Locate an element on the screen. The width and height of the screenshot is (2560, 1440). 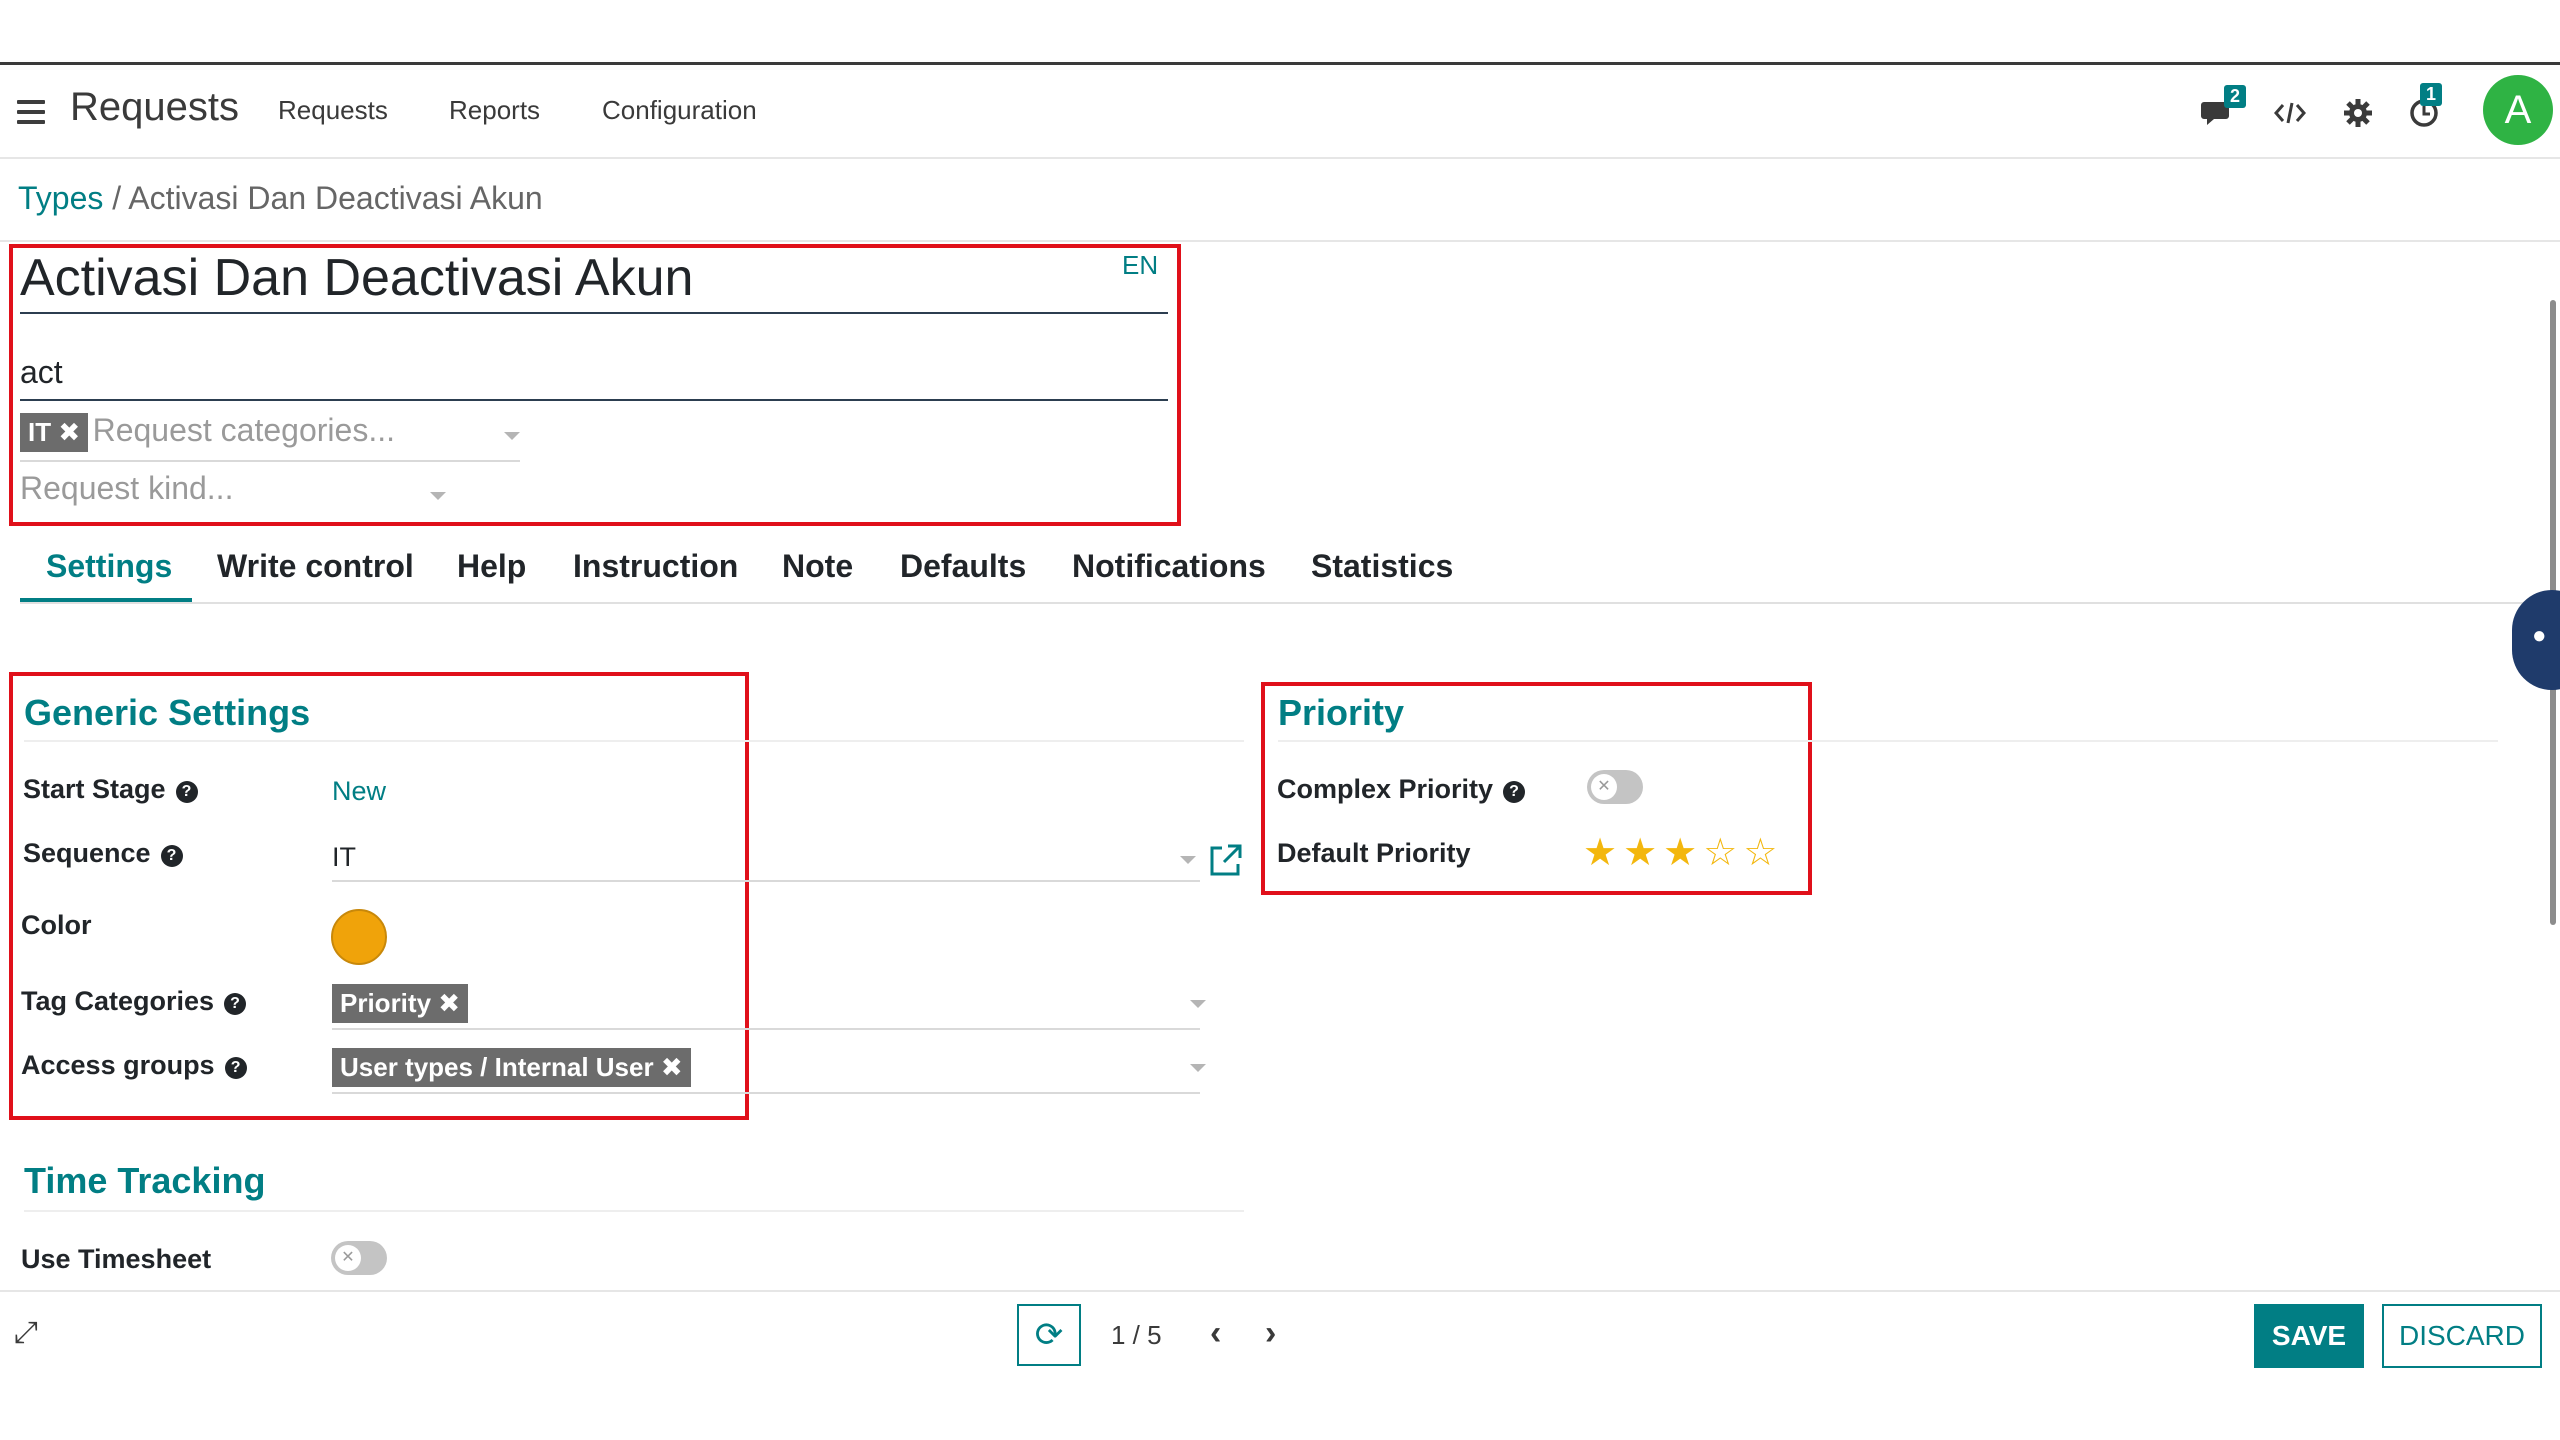
sequence-value: IT is located at coordinates (344, 857).